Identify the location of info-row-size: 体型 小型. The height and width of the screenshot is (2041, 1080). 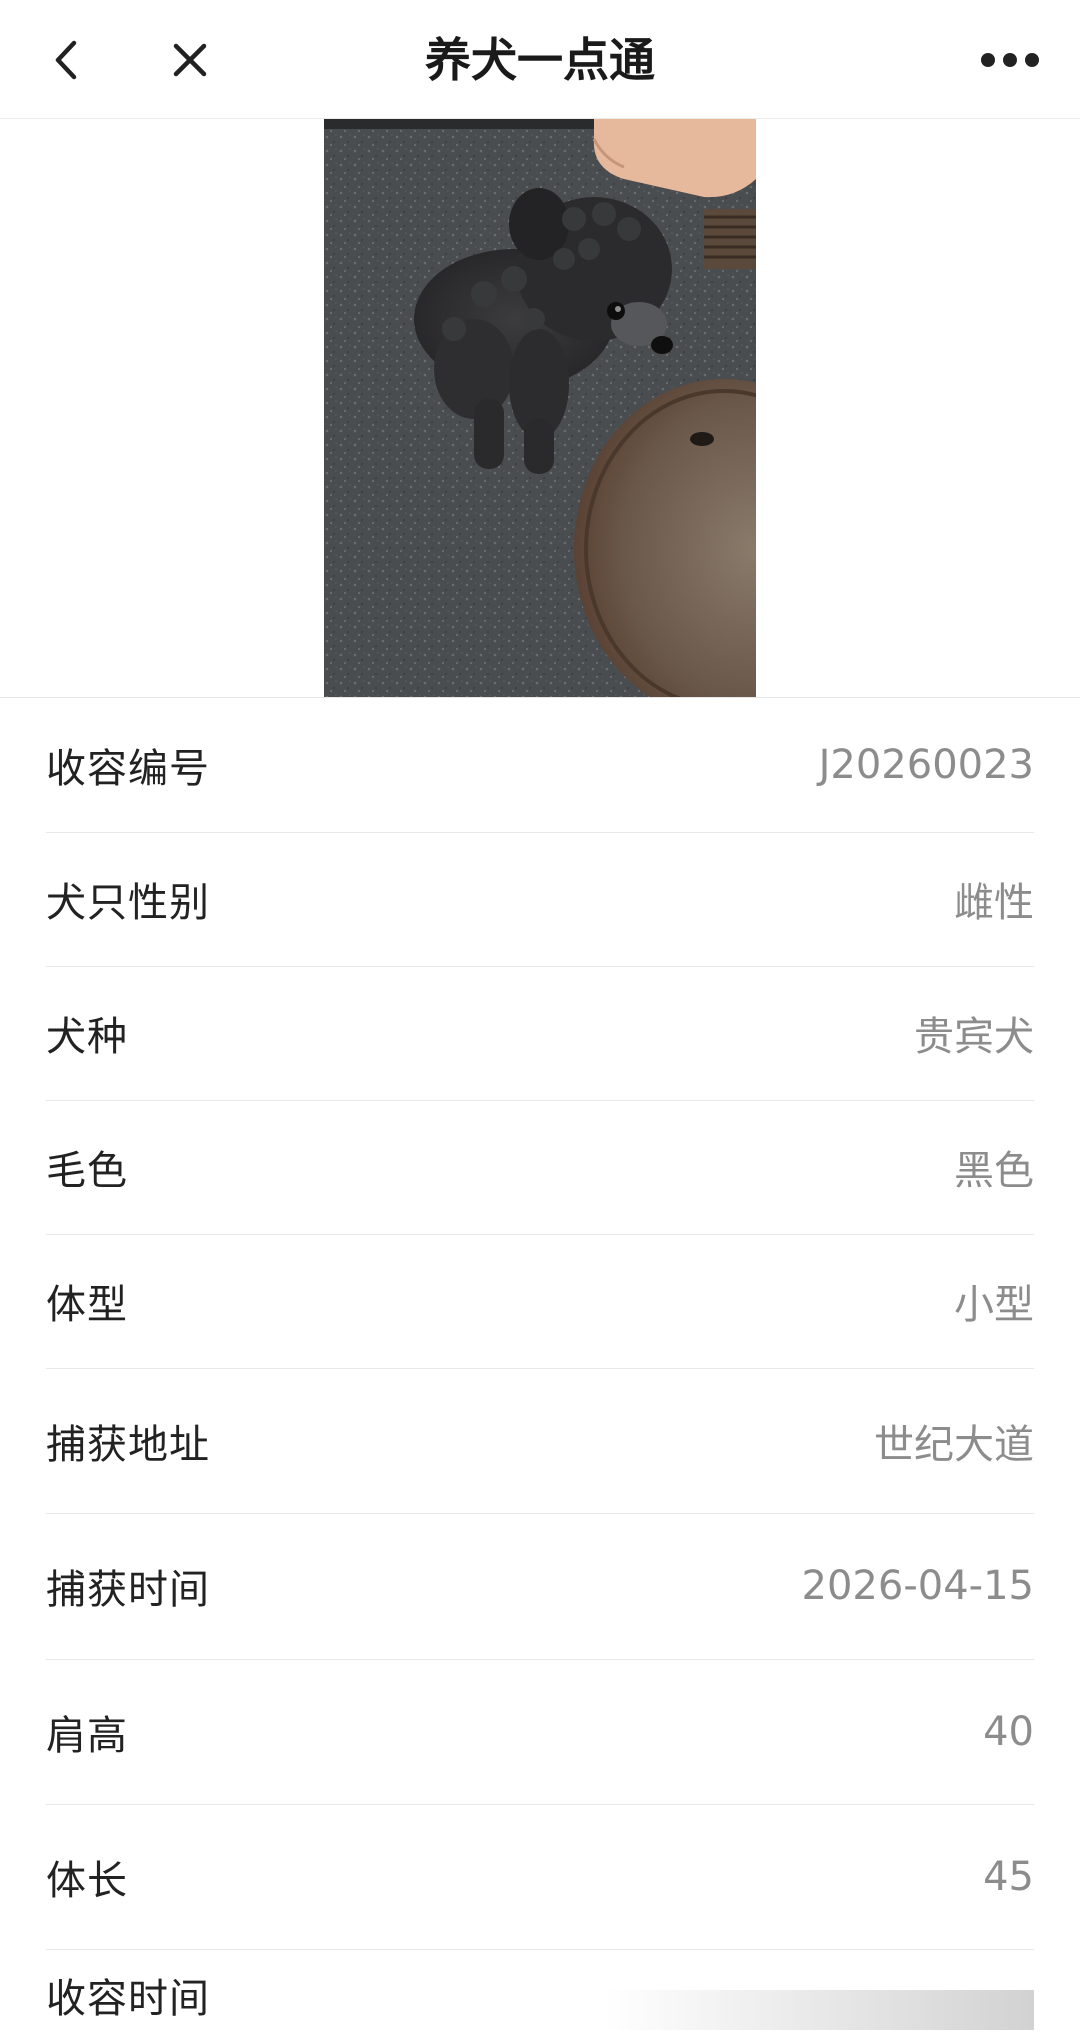
(540, 1301).